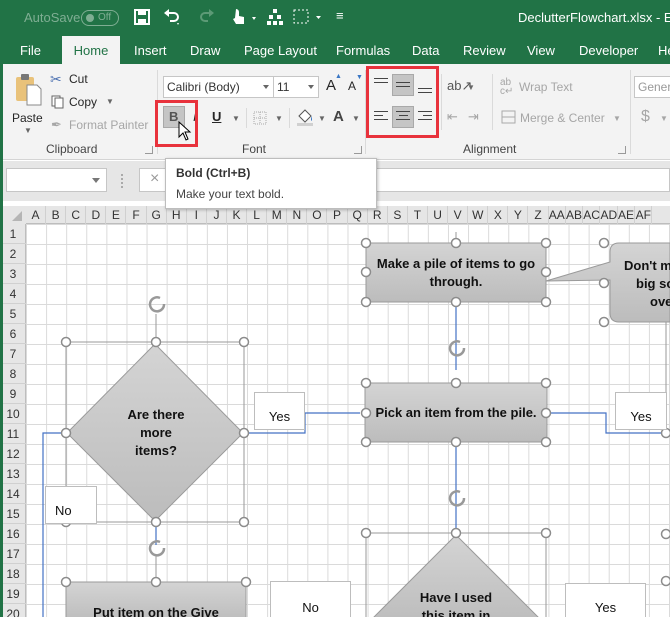 This screenshot has width=670, height=617. Describe the element at coordinates (363, 50) in the screenshot. I see `tab-formulas: Formulas` at that location.